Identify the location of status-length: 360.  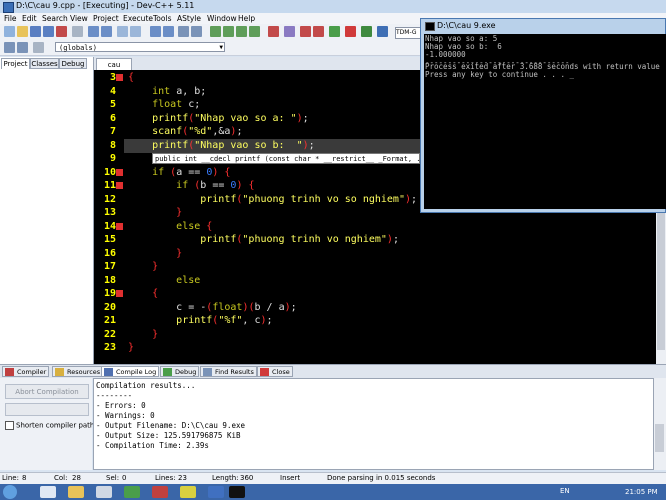
(247, 478).